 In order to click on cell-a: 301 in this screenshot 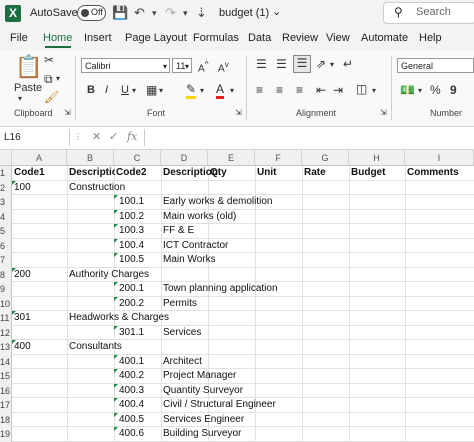, I will do `click(22, 318)`.